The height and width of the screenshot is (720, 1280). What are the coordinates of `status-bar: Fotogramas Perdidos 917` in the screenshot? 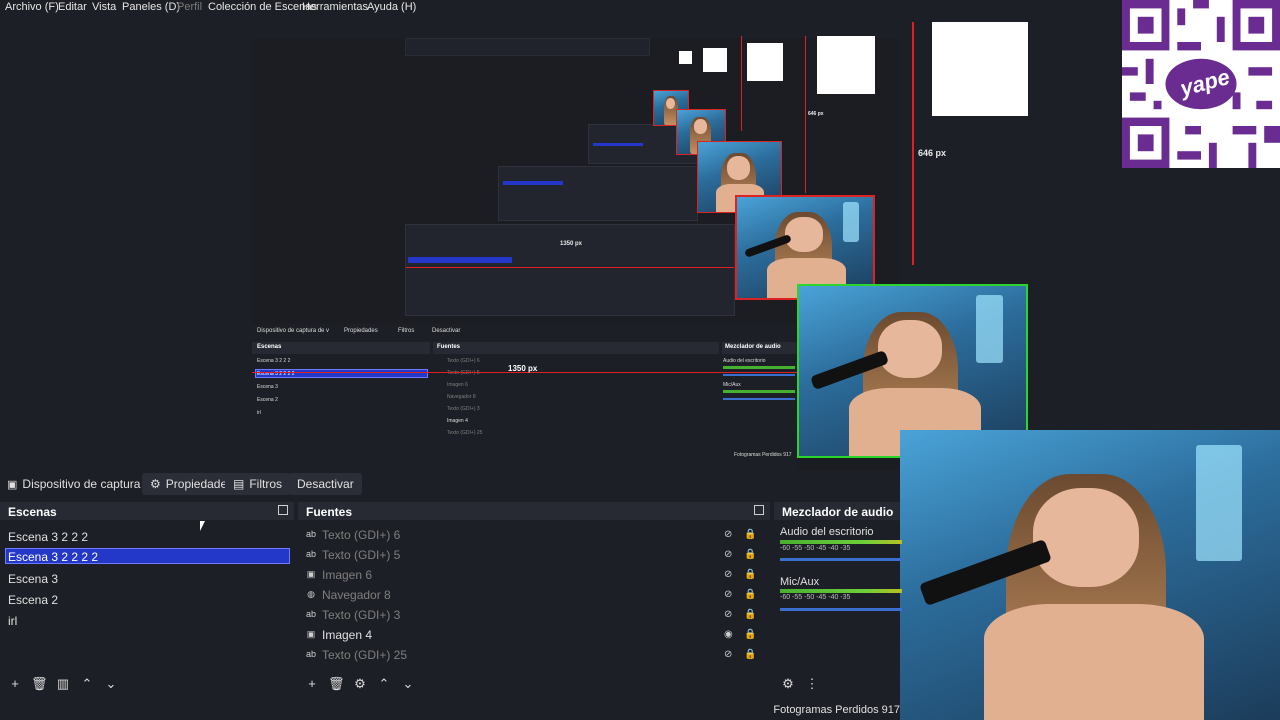 It's located at (450, 710).